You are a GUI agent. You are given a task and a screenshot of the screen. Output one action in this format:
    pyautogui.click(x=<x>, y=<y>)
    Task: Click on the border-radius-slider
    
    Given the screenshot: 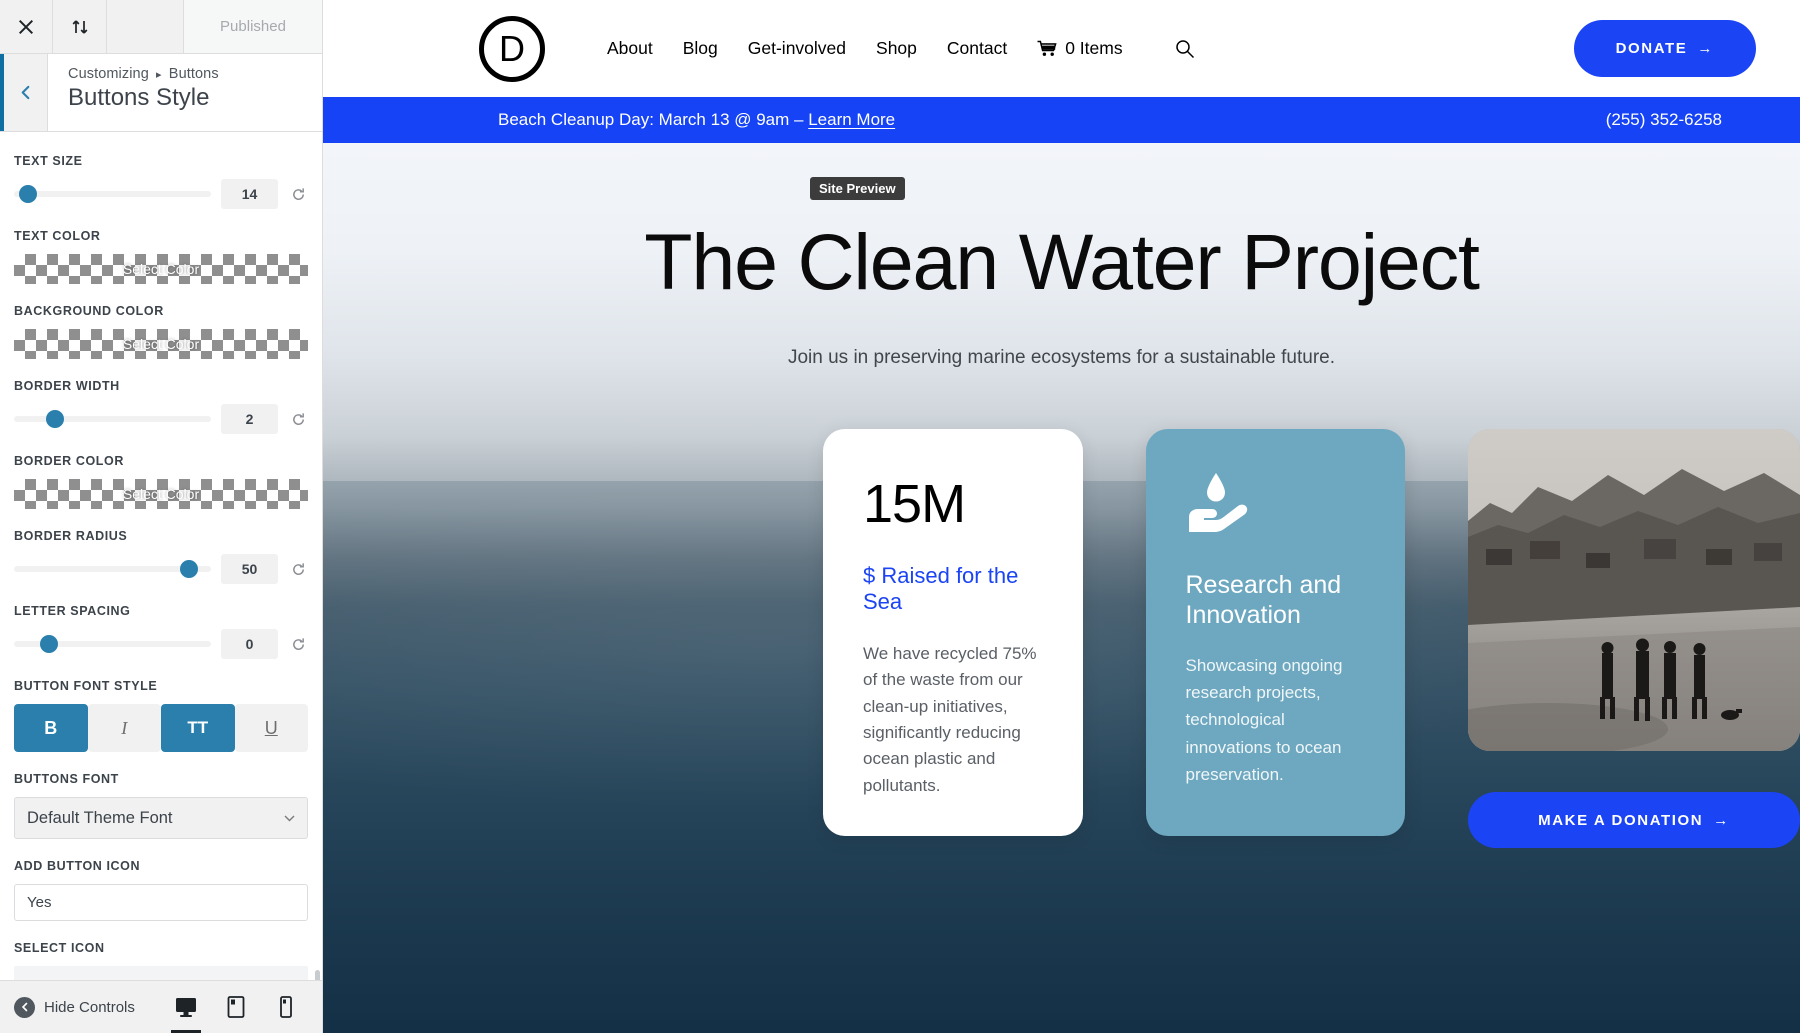 What is the action you would take?
    pyautogui.click(x=112, y=569)
    